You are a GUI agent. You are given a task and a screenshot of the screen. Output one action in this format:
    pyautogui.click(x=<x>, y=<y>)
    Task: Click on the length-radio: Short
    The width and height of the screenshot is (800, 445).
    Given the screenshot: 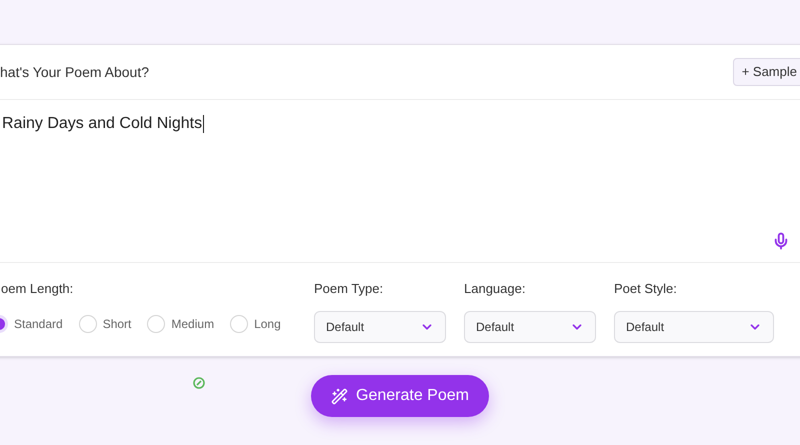 What is the action you would take?
    pyautogui.click(x=105, y=323)
    